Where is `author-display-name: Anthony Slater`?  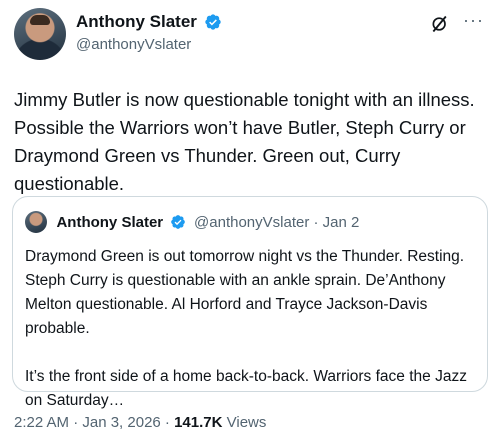 author-display-name: Anthony Slater is located at coordinates (136, 22).